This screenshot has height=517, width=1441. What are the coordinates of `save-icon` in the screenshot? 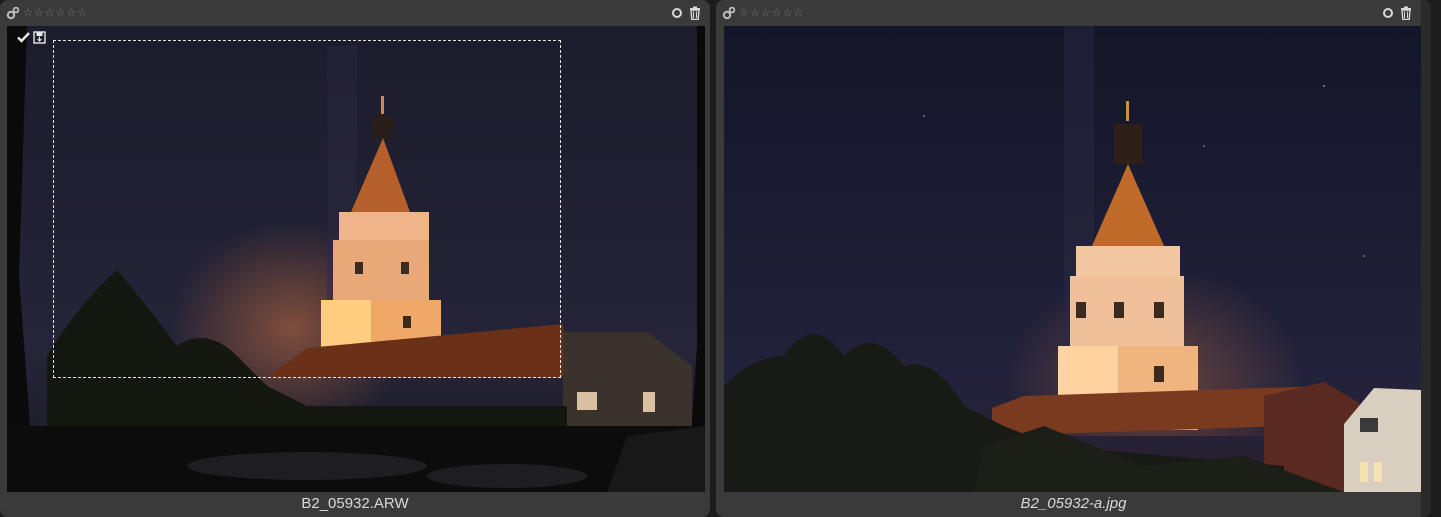 It's located at (39, 37).